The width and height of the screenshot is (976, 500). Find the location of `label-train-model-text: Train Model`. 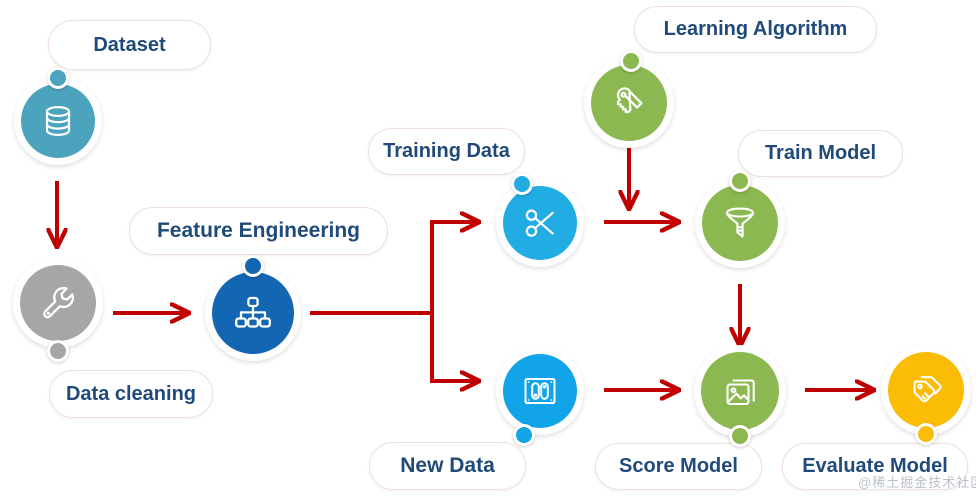

label-train-model-text: Train Model is located at coordinates (820, 153).